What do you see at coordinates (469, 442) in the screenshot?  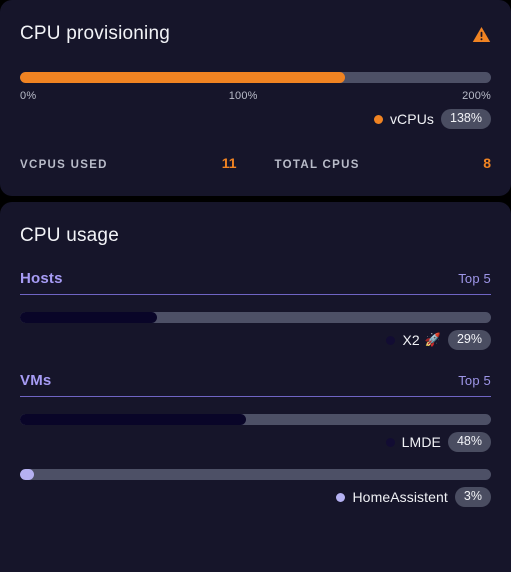 I see `status-badge: 48%` at bounding box center [469, 442].